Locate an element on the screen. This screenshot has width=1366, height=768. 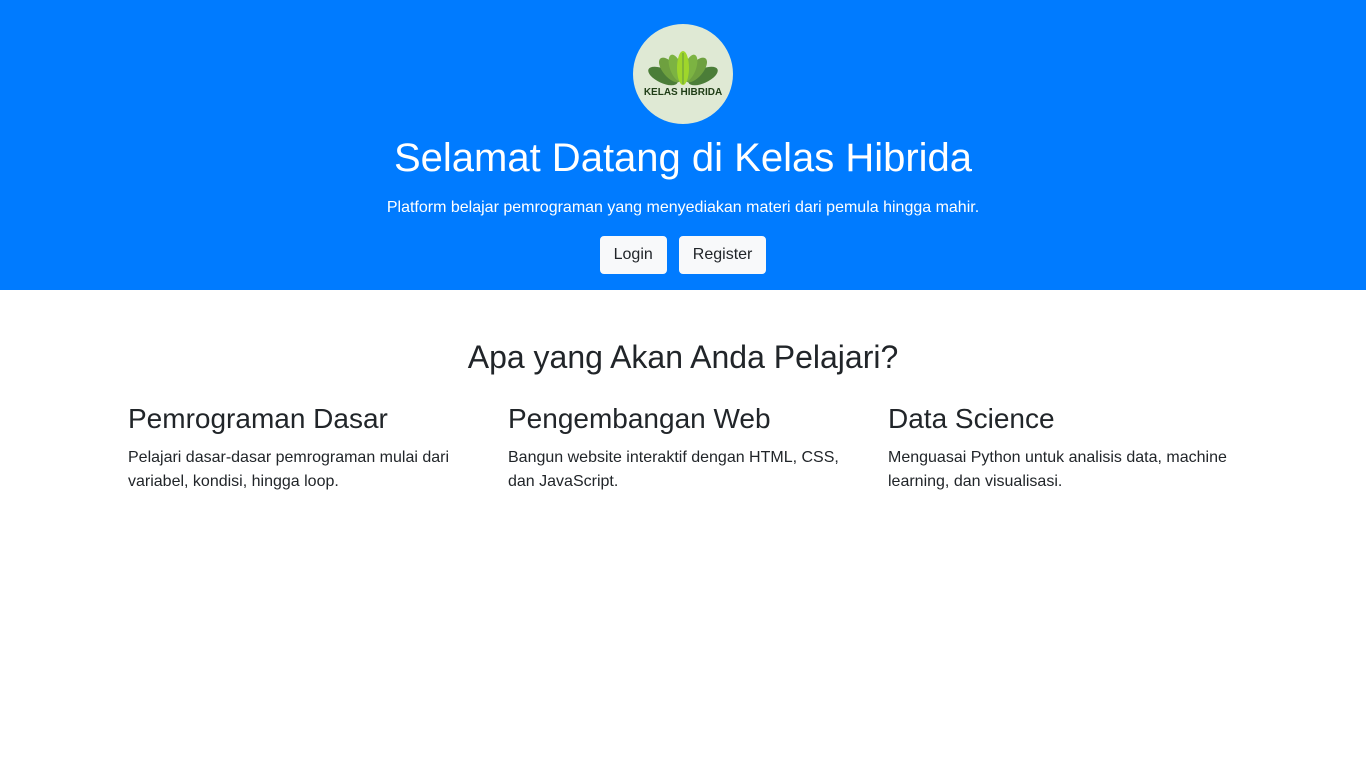
register-button: Register is located at coordinates (722, 255).